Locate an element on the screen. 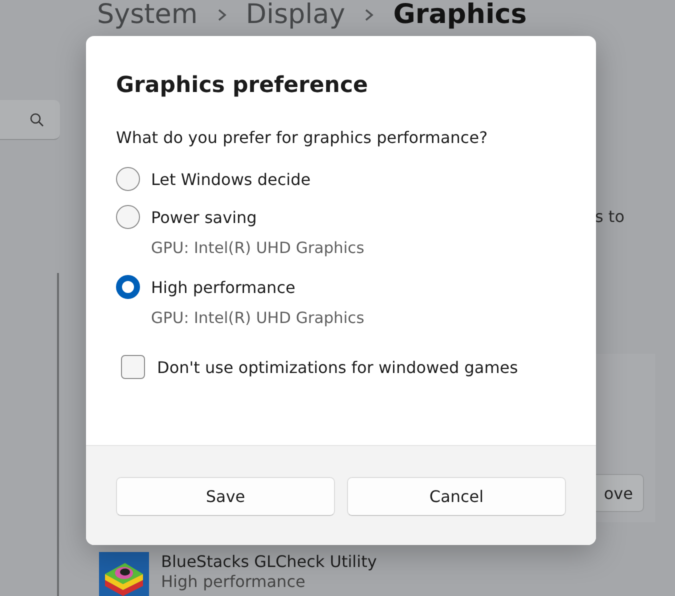 Image resolution: width=675 pixels, height=596 pixels. search-field is located at coordinates (30, 120).